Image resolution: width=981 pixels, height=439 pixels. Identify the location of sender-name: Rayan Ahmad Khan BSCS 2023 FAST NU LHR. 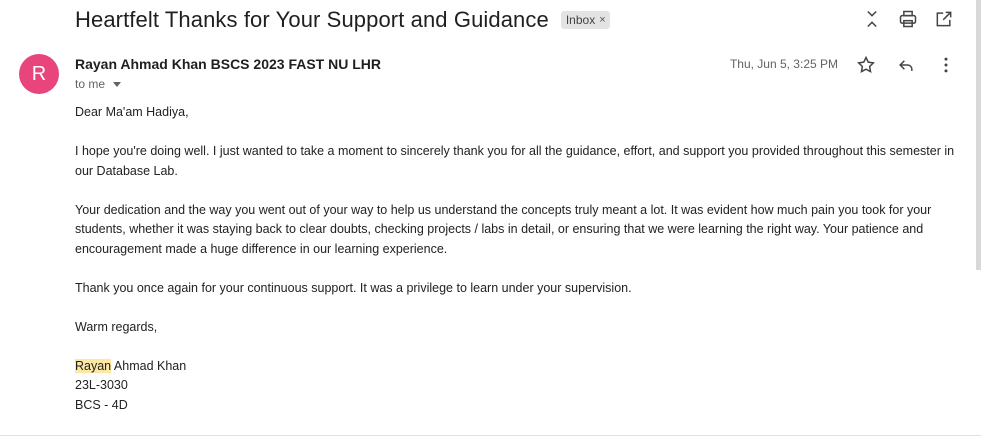
(228, 64).